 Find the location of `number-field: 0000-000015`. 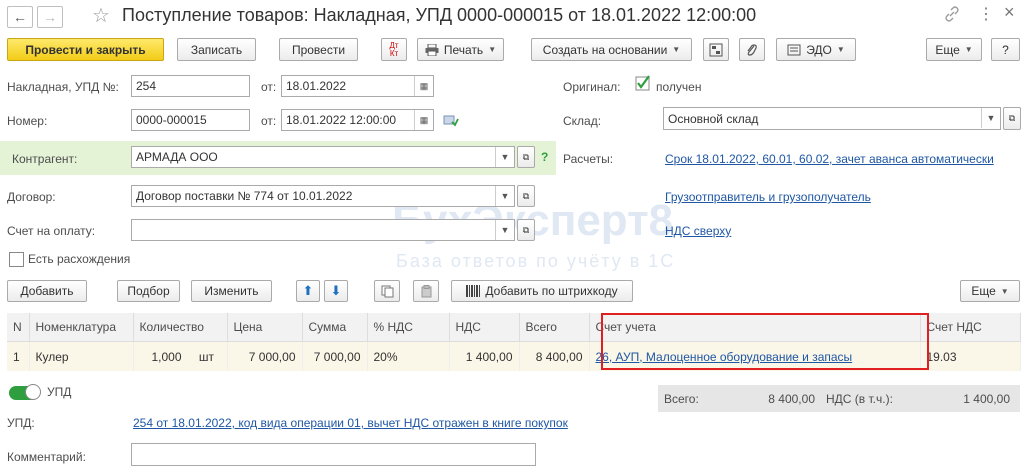

number-field: 0000-000015 is located at coordinates (190, 120).